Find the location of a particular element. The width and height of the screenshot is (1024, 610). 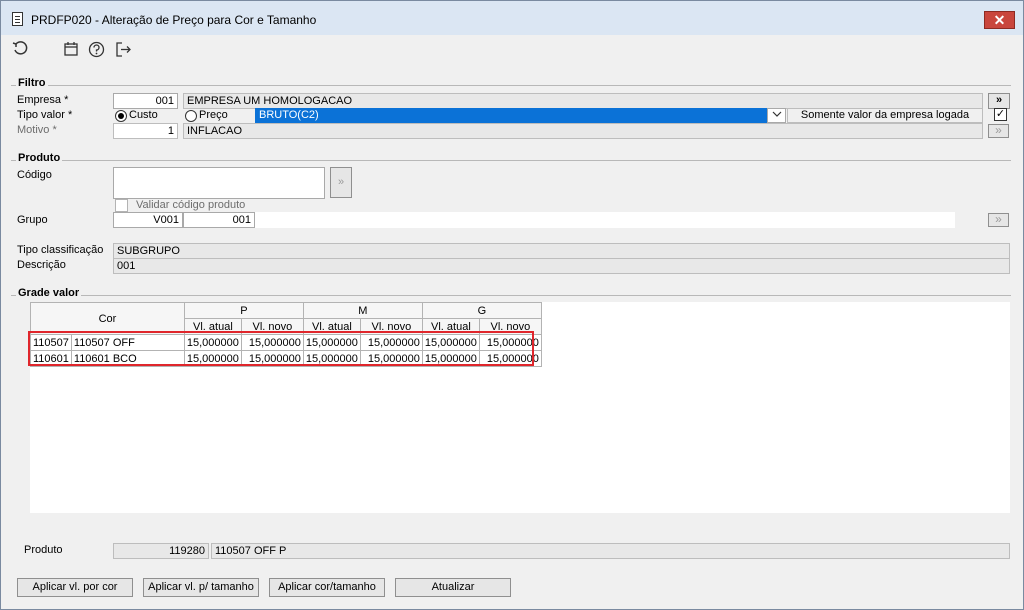

size-header-m: M is located at coordinates (362, 310).